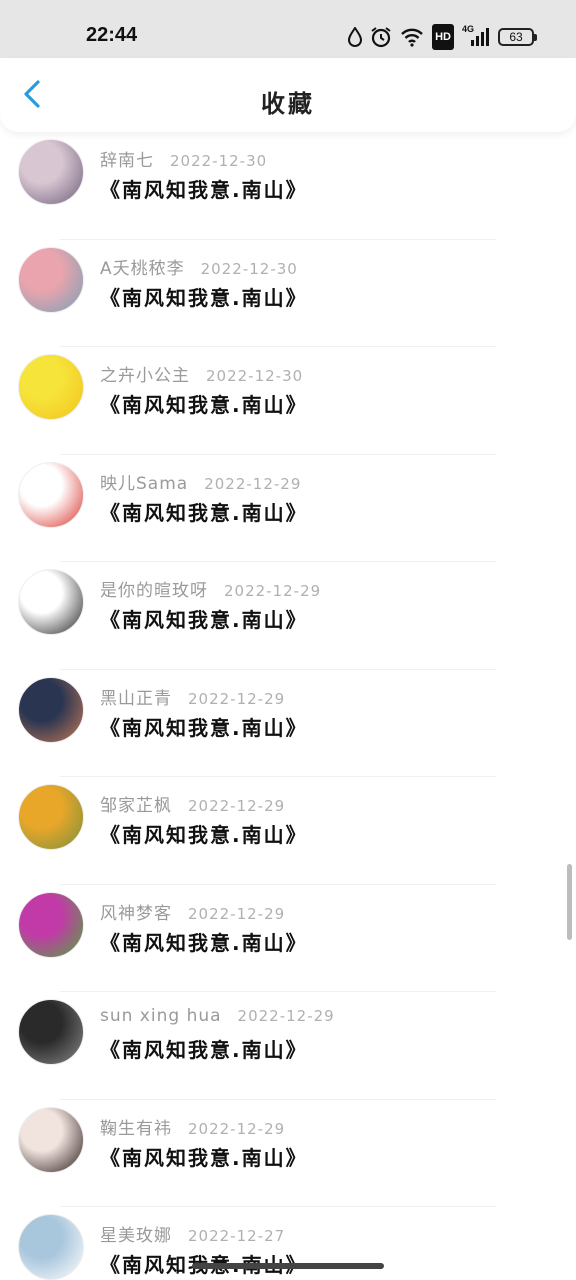 The height and width of the screenshot is (1280, 576). Describe the element at coordinates (288, 29) in the screenshot. I see `status-bar: 22:44 HD 4G 63` at that location.